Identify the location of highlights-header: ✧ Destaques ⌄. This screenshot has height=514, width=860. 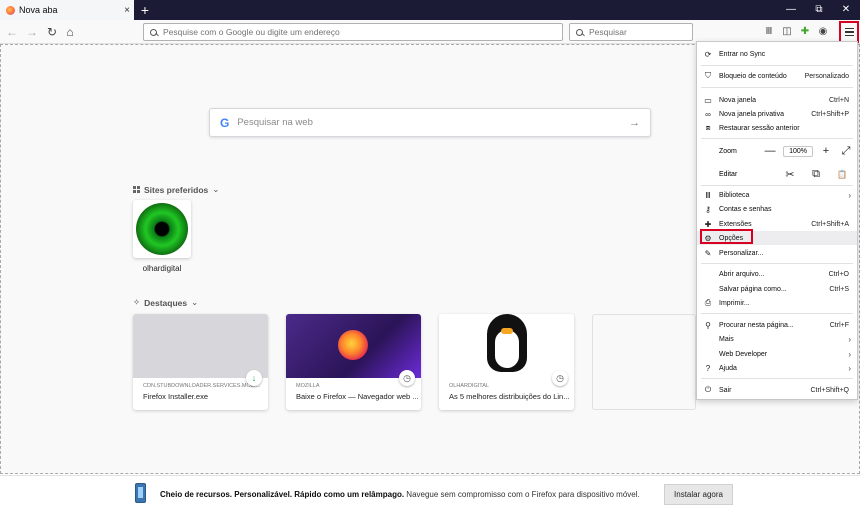
(165, 302).